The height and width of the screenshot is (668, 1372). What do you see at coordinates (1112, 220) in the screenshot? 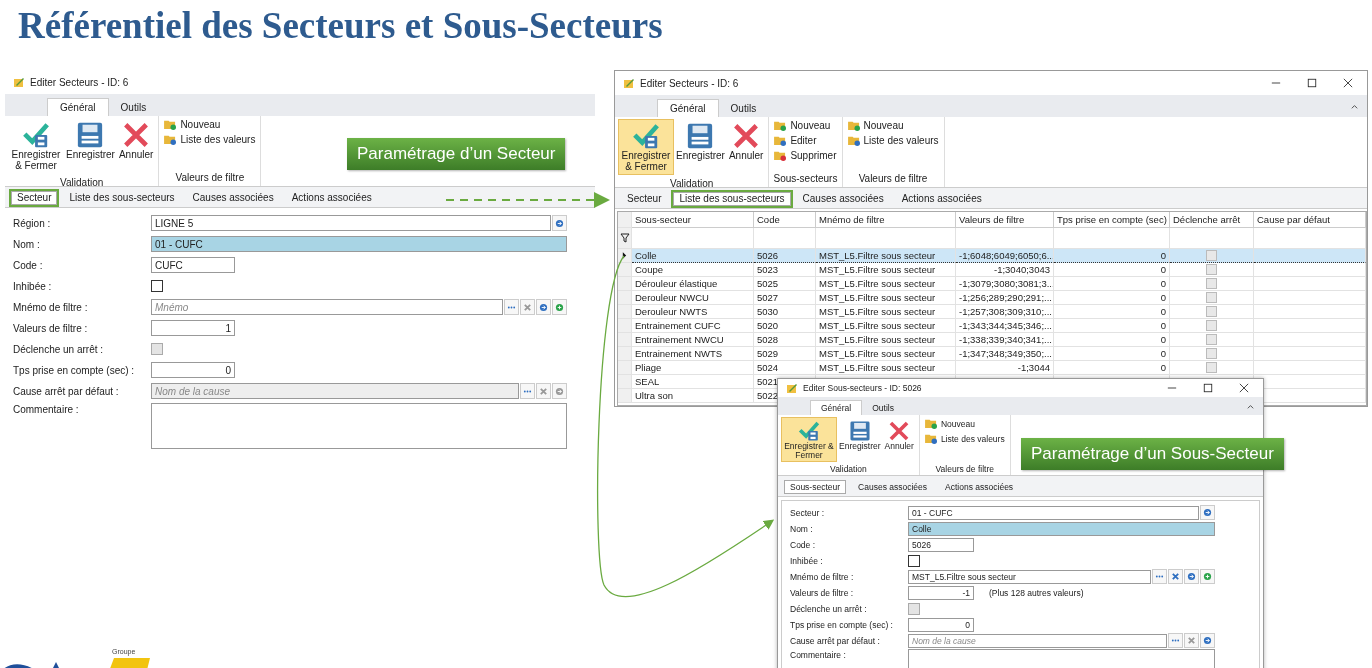
I see `column-header: Tps prise en compte (sec)` at bounding box center [1112, 220].